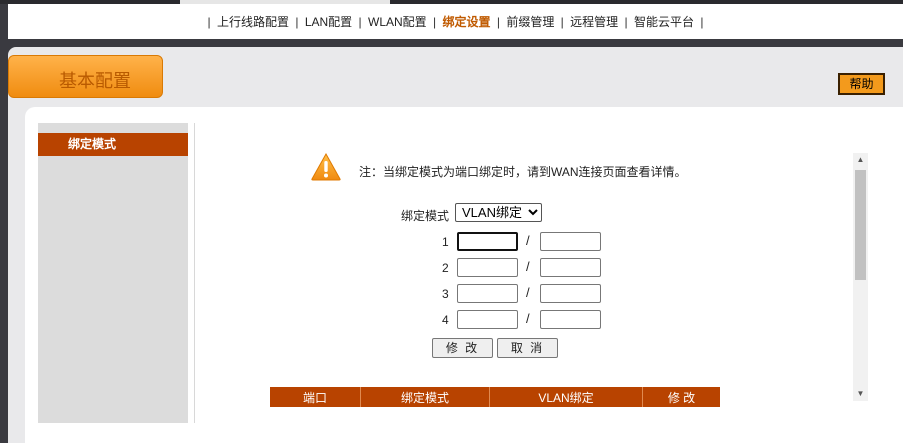 The image size is (903, 443). I want to click on row-3-left-input, so click(487, 293).